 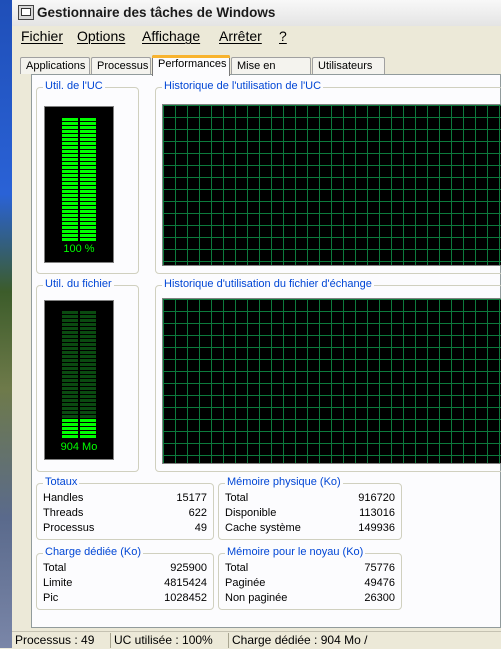 I want to click on threads-label: Threads, so click(x=63, y=513).